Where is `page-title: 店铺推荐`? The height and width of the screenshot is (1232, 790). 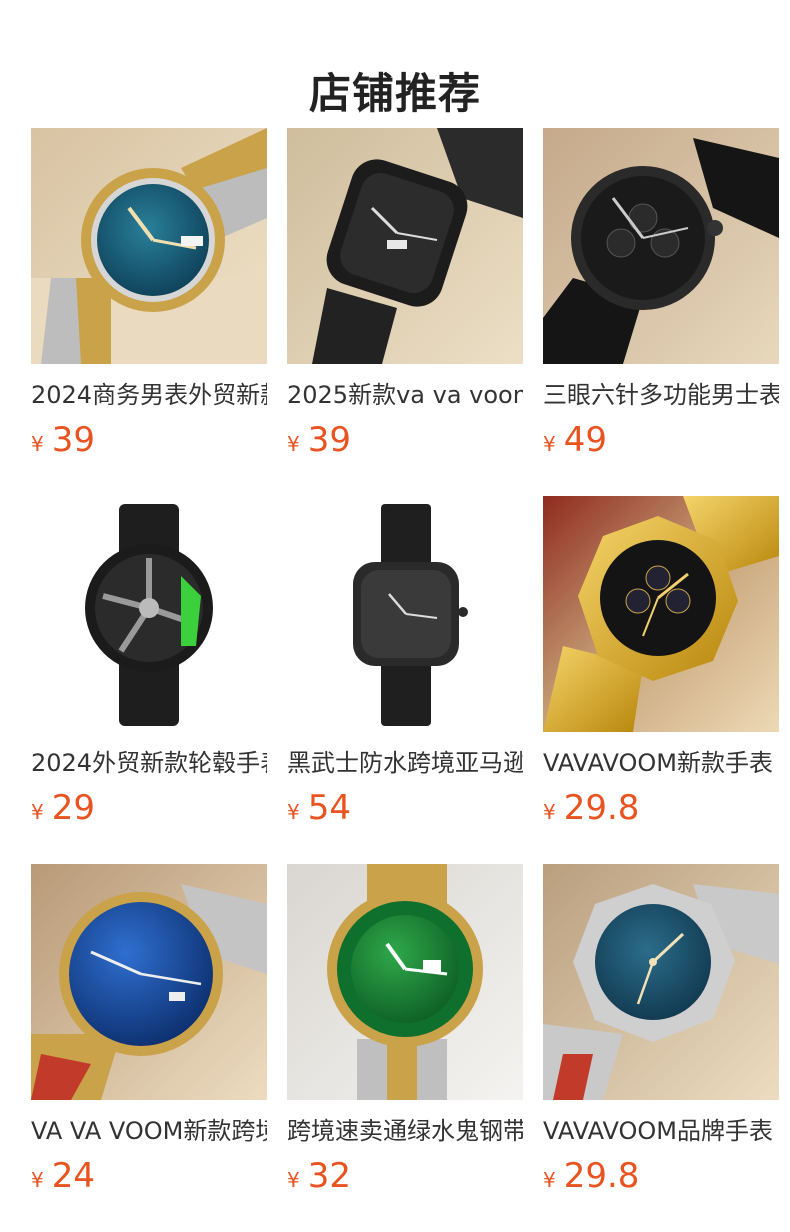 page-title: 店铺推荐 is located at coordinates (394, 94).